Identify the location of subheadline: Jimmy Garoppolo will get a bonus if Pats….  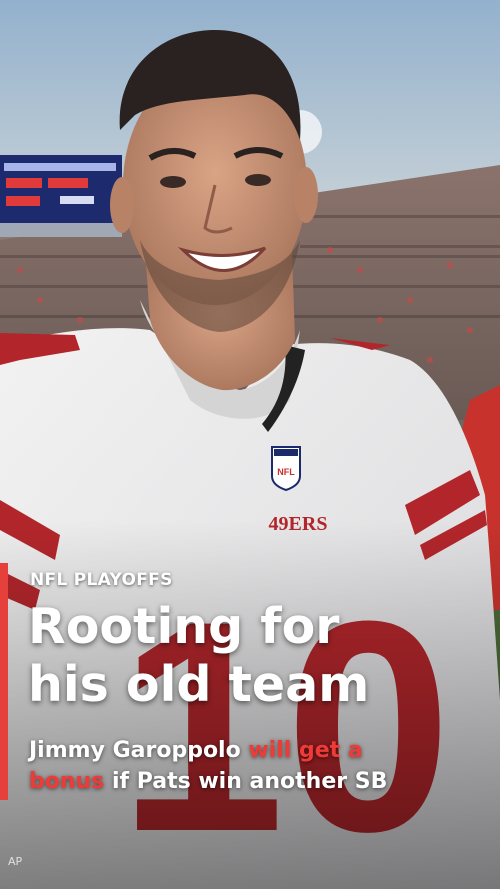
(259, 766).